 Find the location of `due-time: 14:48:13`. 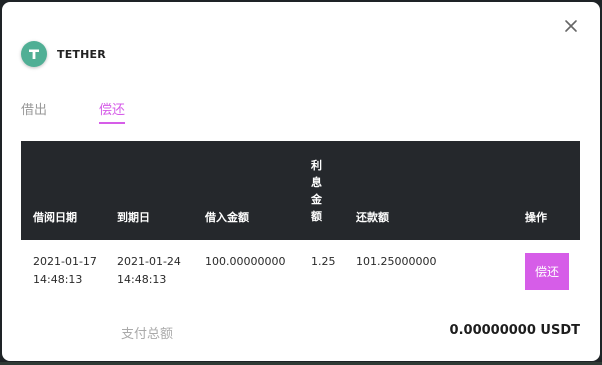

due-time: 14:48:13 is located at coordinates (142, 279).